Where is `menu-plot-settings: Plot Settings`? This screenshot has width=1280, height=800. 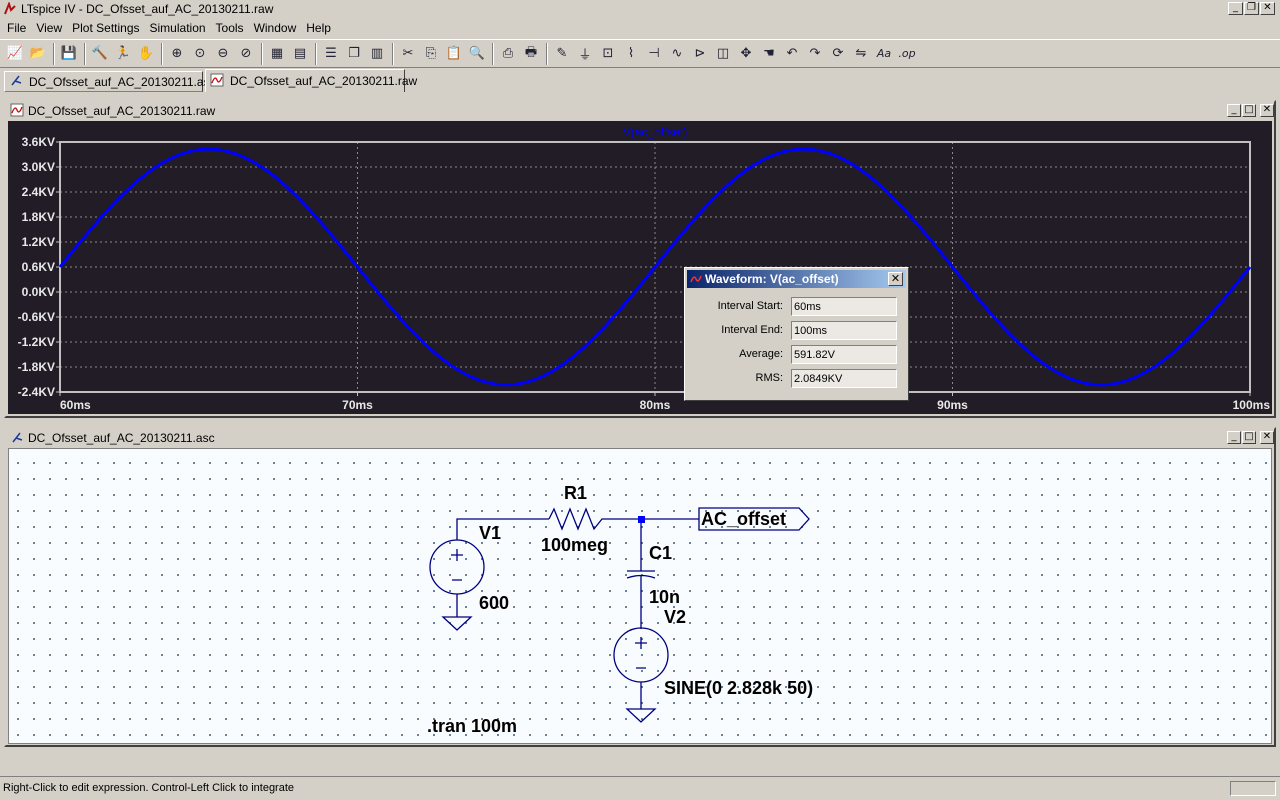
menu-plot-settings: Plot Settings is located at coordinates (105, 28).